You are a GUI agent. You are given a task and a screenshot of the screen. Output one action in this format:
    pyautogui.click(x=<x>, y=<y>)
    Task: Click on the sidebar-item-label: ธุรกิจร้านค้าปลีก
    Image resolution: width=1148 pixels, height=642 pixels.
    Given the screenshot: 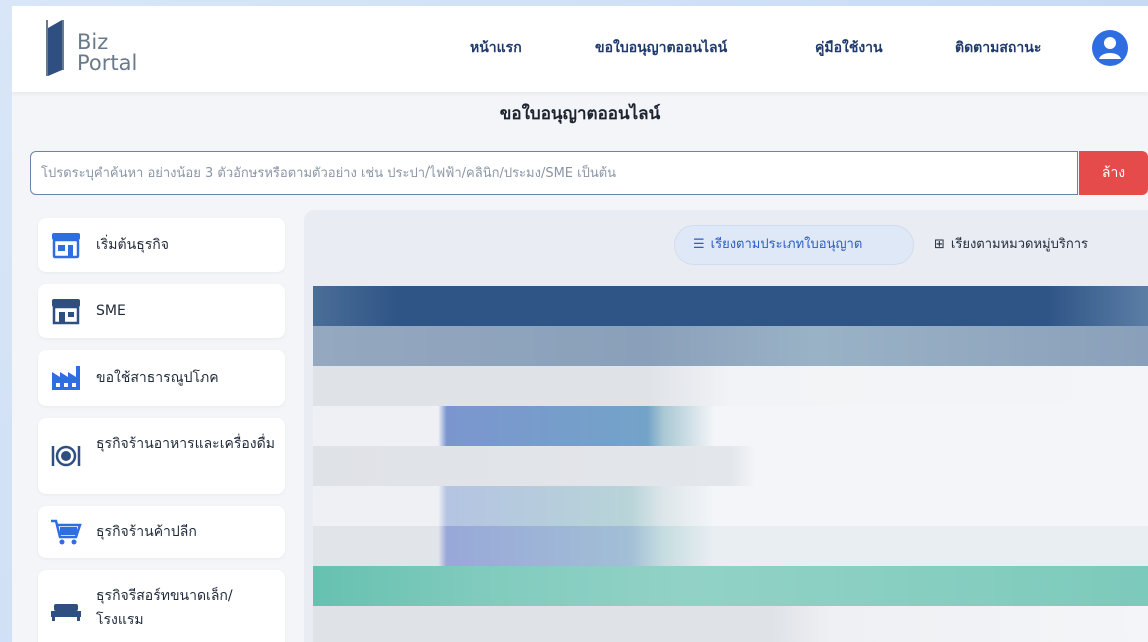 What is the action you would take?
    pyautogui.click(x=146, y=532)
    